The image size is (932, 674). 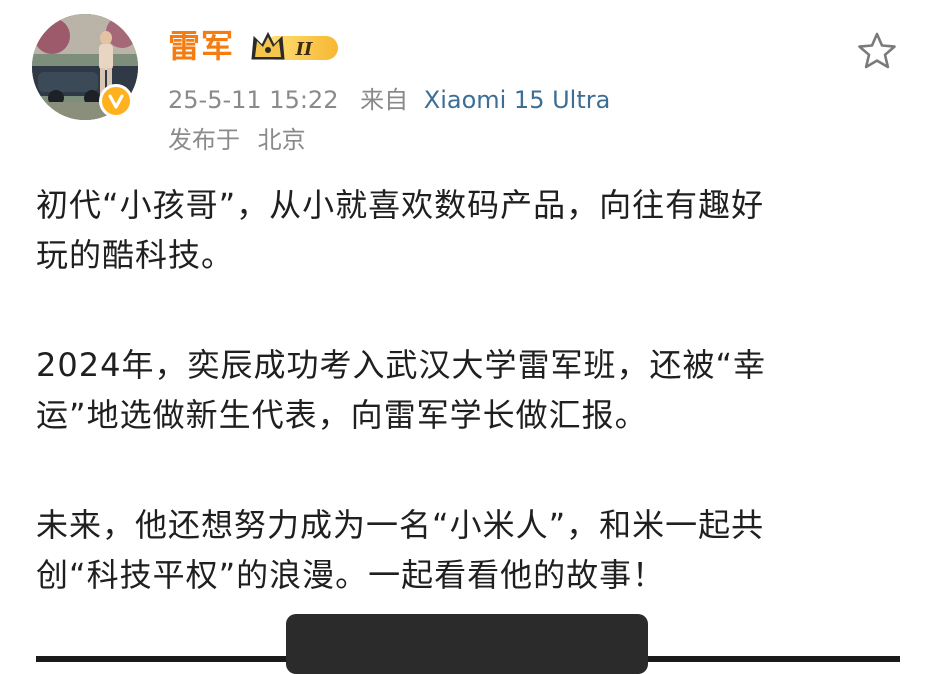 What do you see at coordinates (517, 100) in the screenshot?
I see `source-device-link: Xiaomi 15 Ultra` at bounding box center [517, 100].